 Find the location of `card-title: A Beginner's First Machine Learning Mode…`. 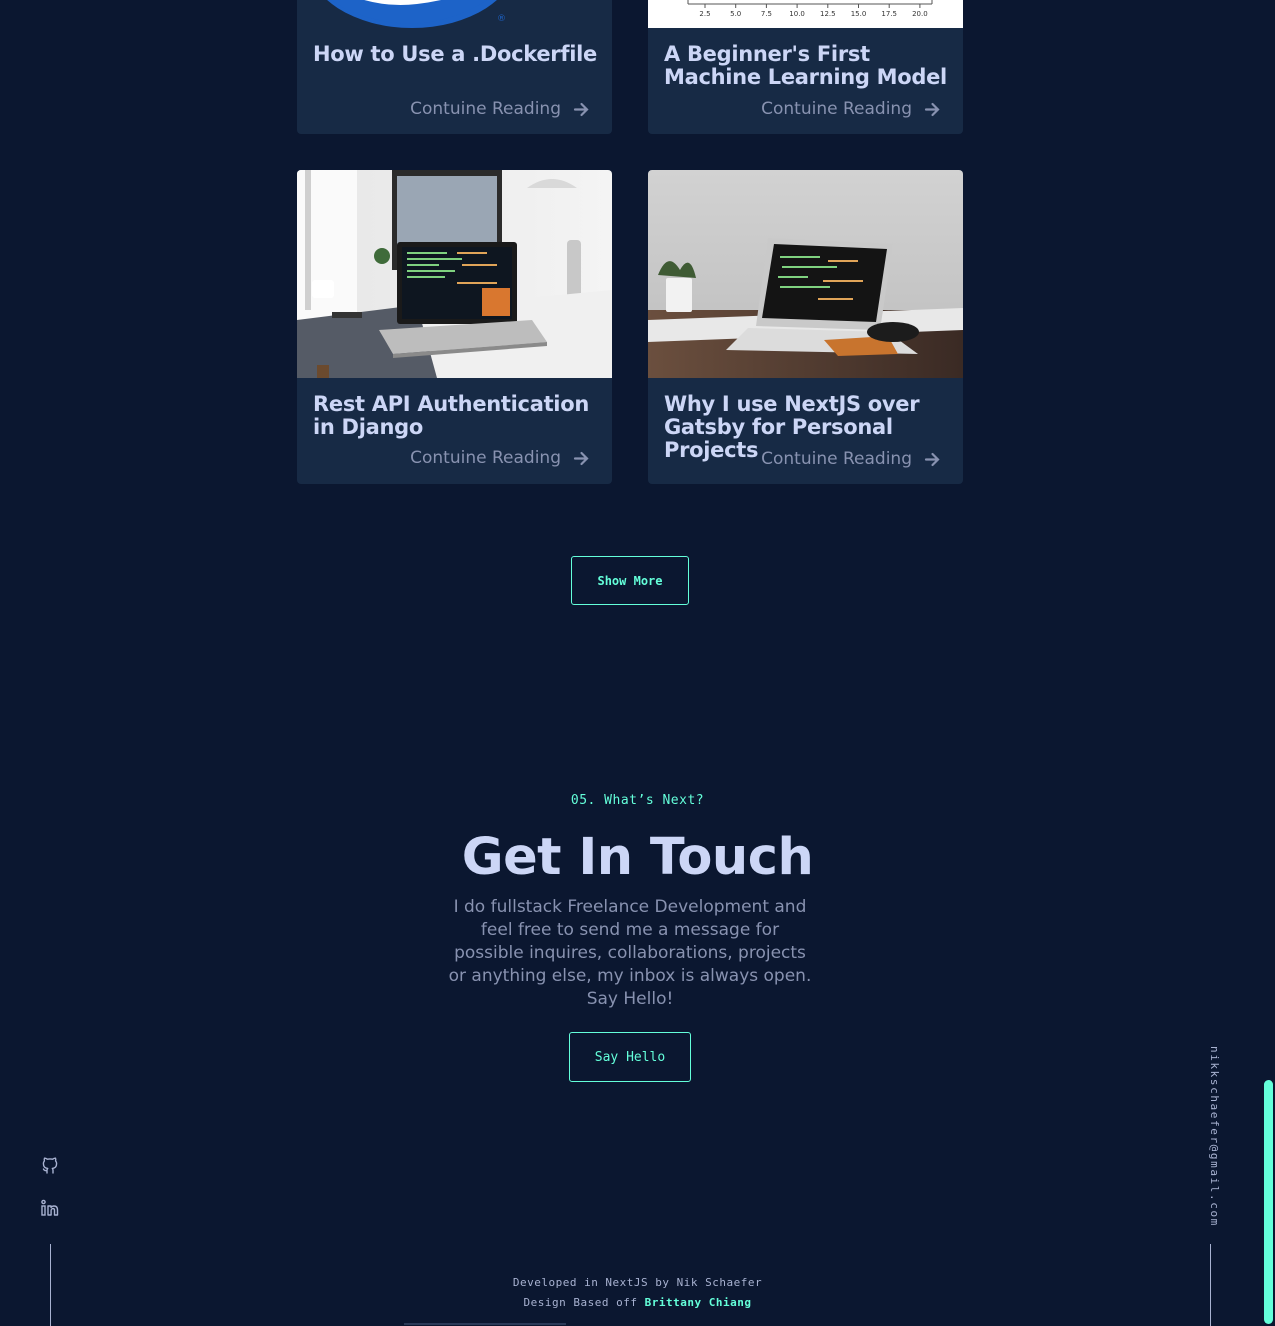

card-title: A Beginner's First Machine Learning Mode… is located at coordinates (806, 66).